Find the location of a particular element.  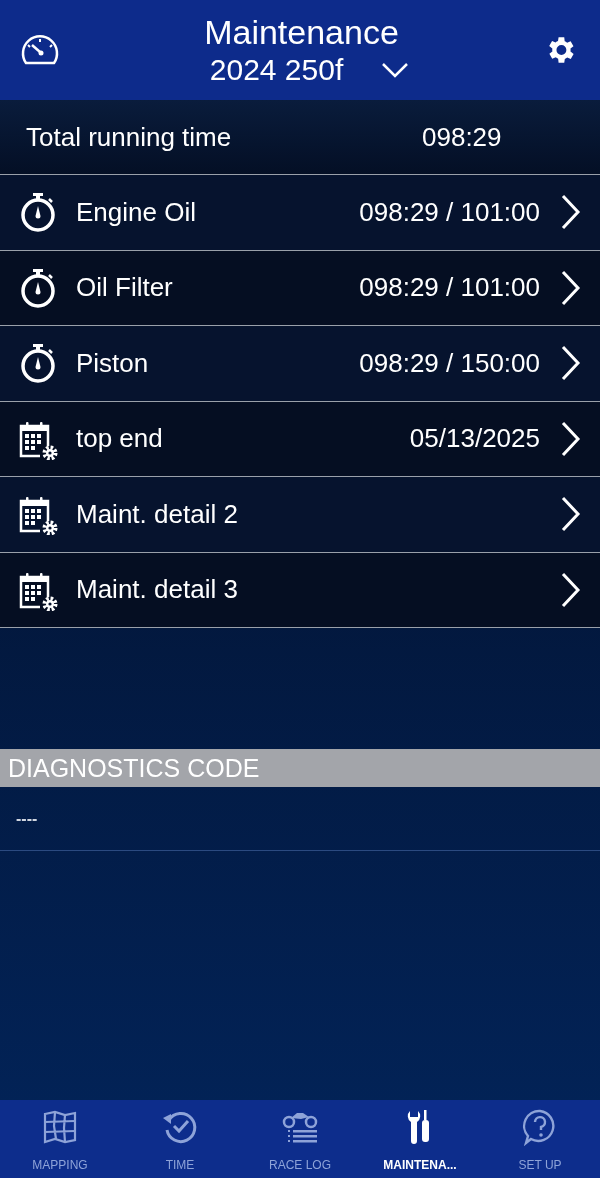

tab: TIME is located at coordinates (180, 1139).